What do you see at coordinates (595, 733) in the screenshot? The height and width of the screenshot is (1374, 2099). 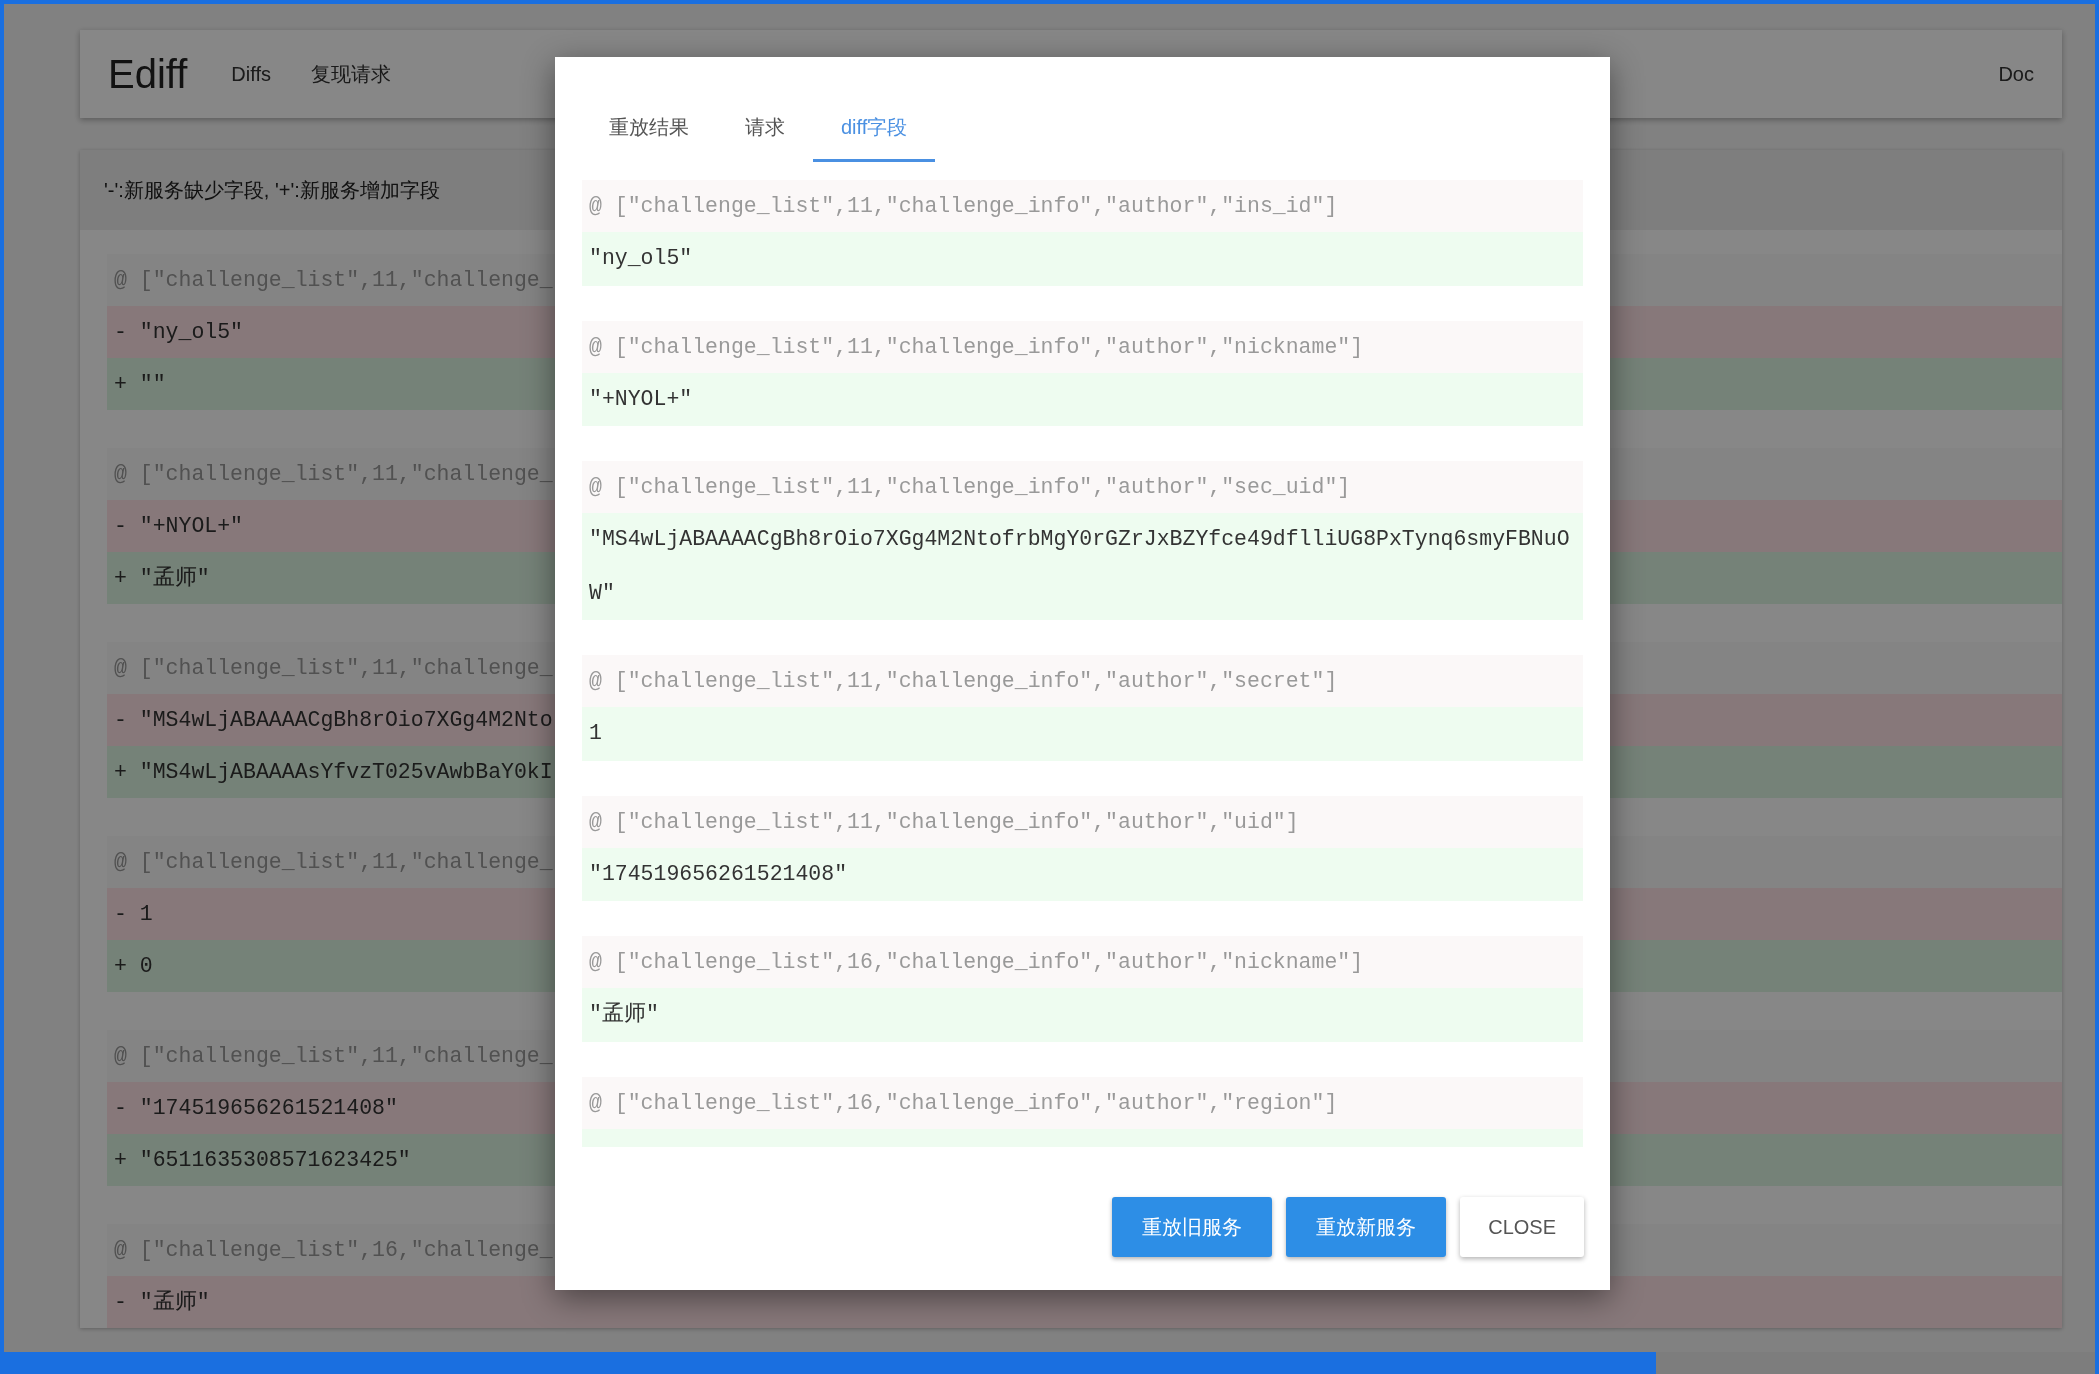 I see `diff-value: 1` at bounding box center [595, 733].